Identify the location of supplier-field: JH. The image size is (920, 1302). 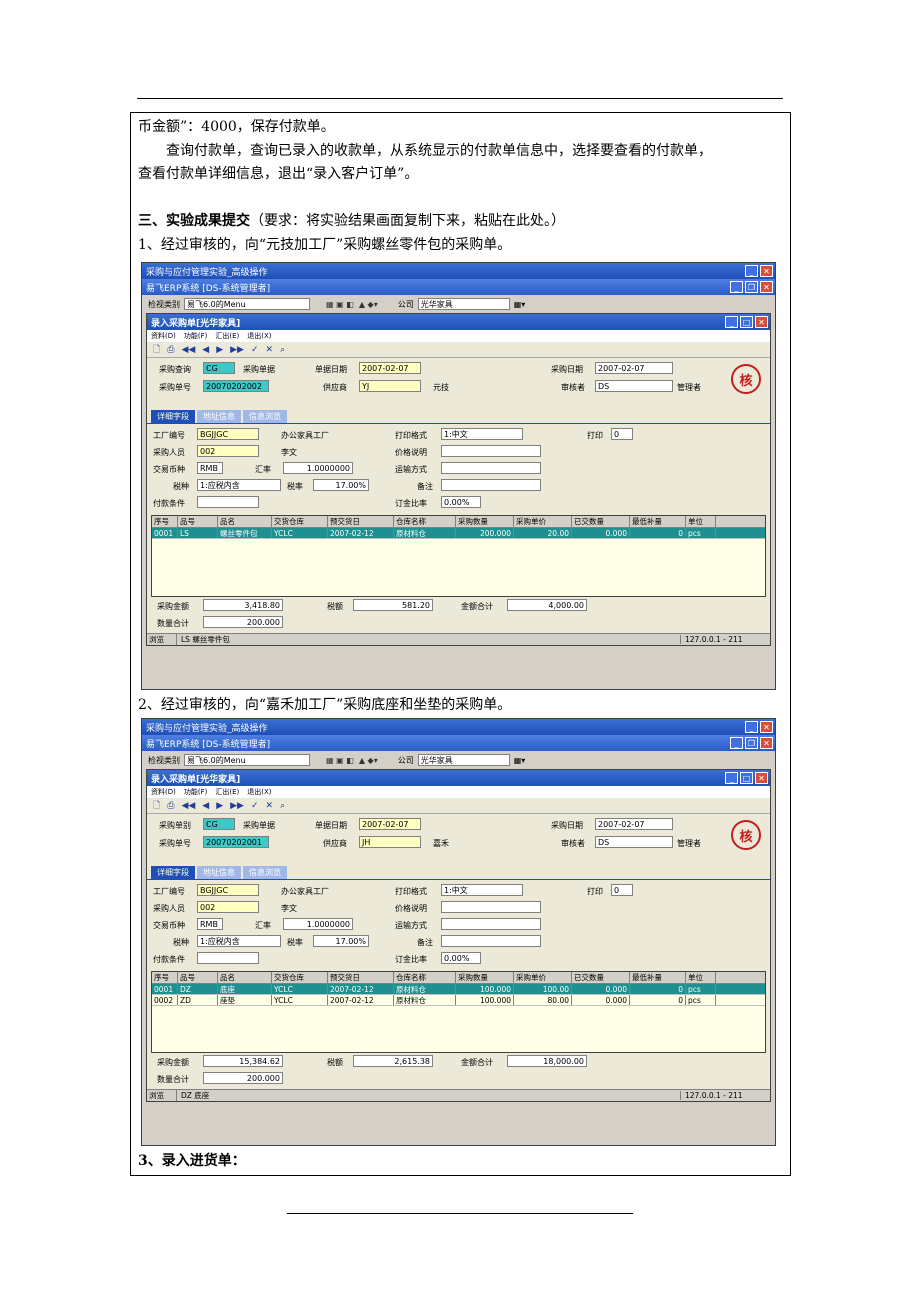
(390, 842).